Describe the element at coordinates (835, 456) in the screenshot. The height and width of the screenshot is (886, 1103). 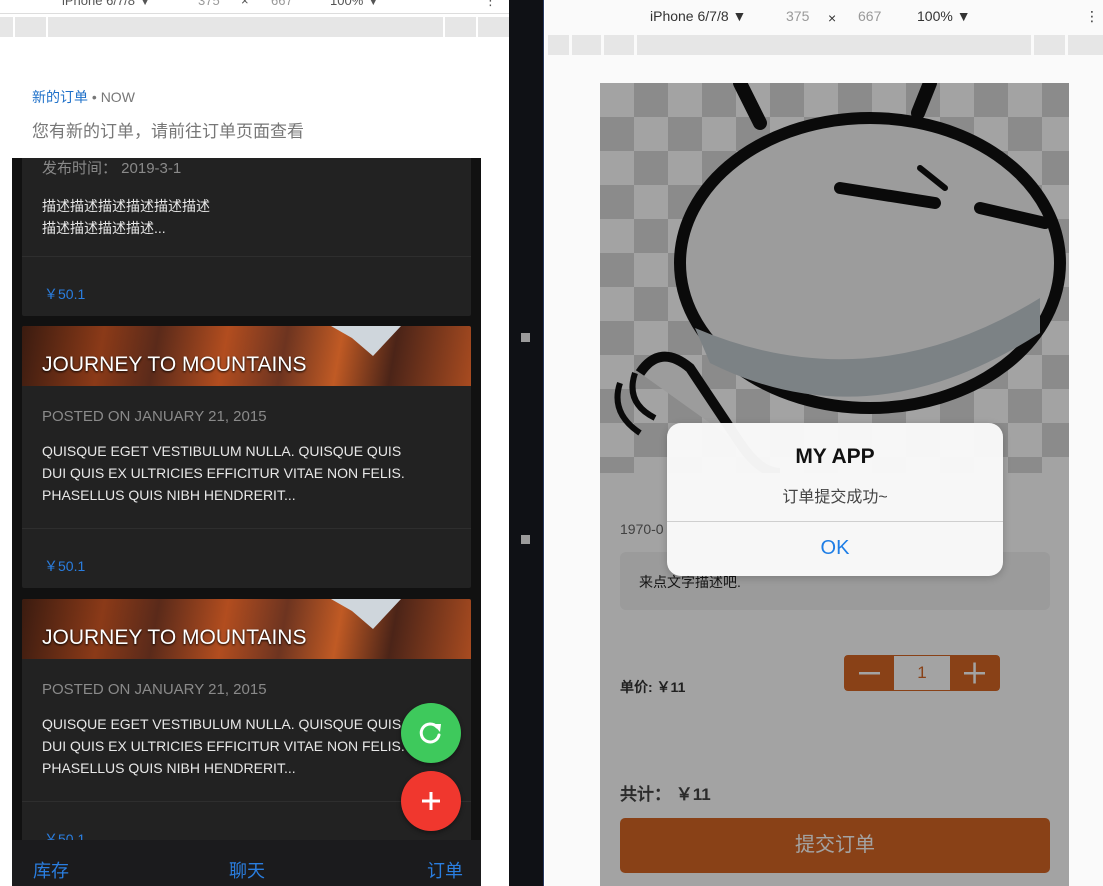
I see `alert-title: MY APP` at that location.